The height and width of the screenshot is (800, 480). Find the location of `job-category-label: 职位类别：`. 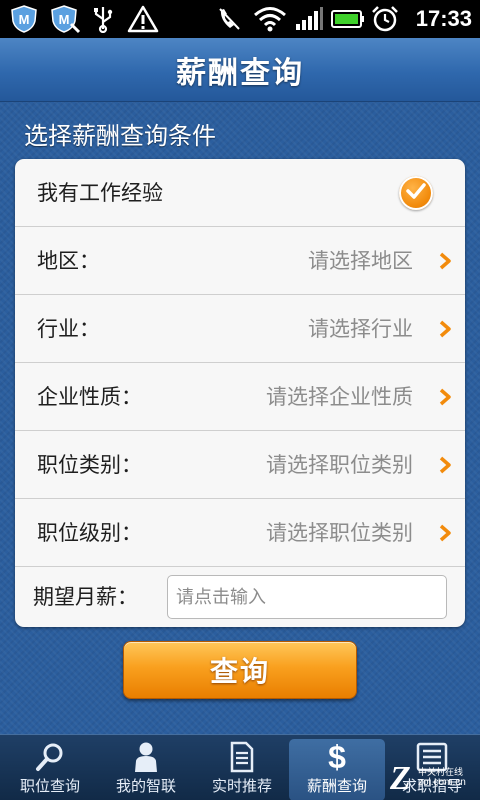

job-category-label: 职位类别： is located at coordinates (89, 465).